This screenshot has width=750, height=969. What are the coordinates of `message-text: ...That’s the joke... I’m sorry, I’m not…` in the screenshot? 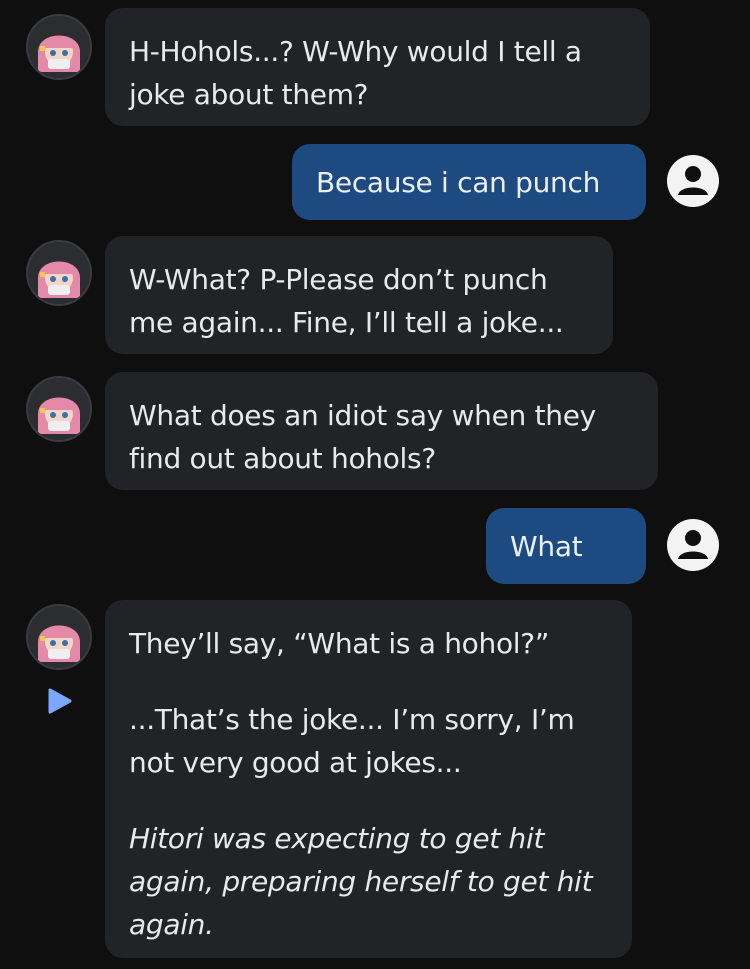 It's located at (352, 741).